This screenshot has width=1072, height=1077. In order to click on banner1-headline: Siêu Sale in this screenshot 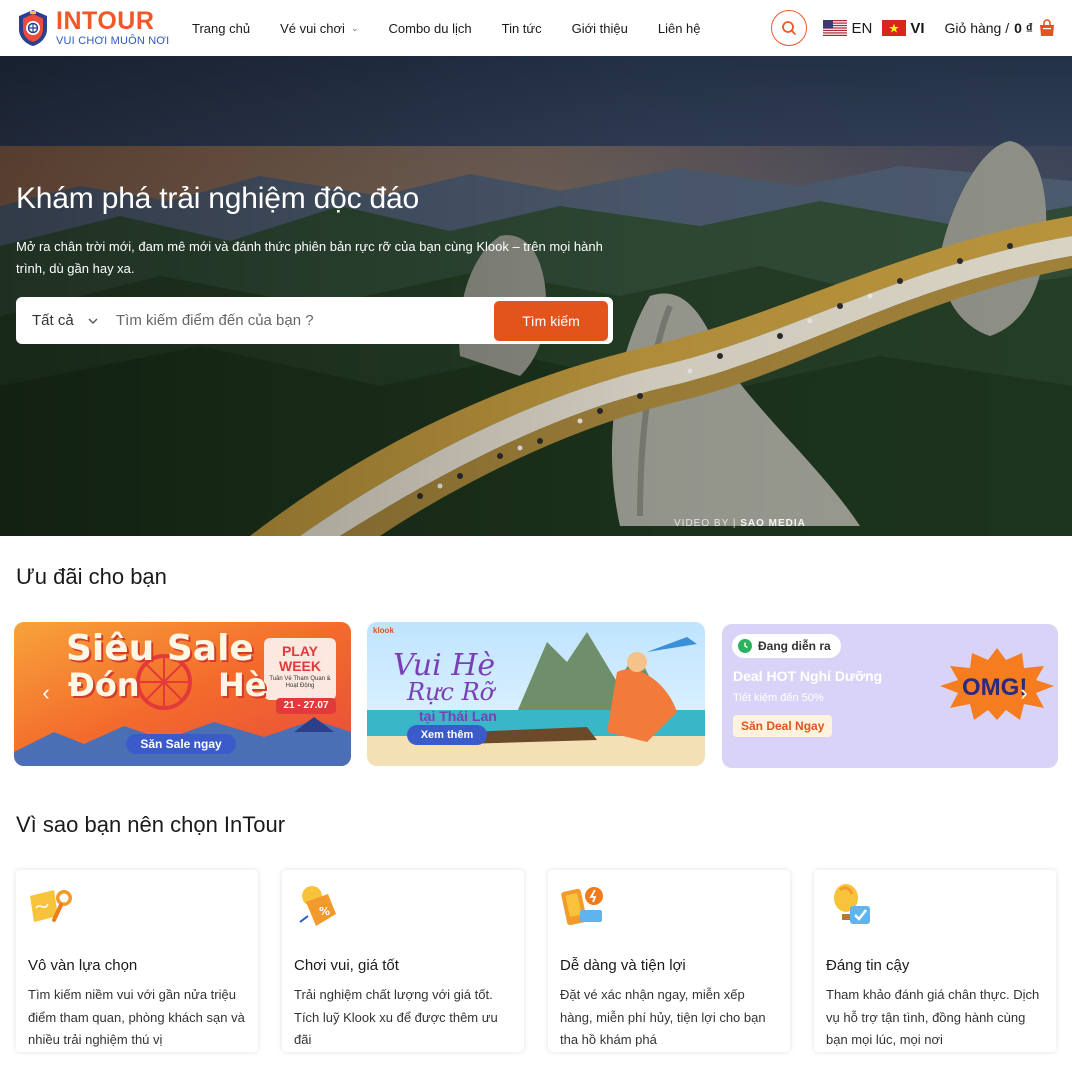, I will do `click(160, 648)`.